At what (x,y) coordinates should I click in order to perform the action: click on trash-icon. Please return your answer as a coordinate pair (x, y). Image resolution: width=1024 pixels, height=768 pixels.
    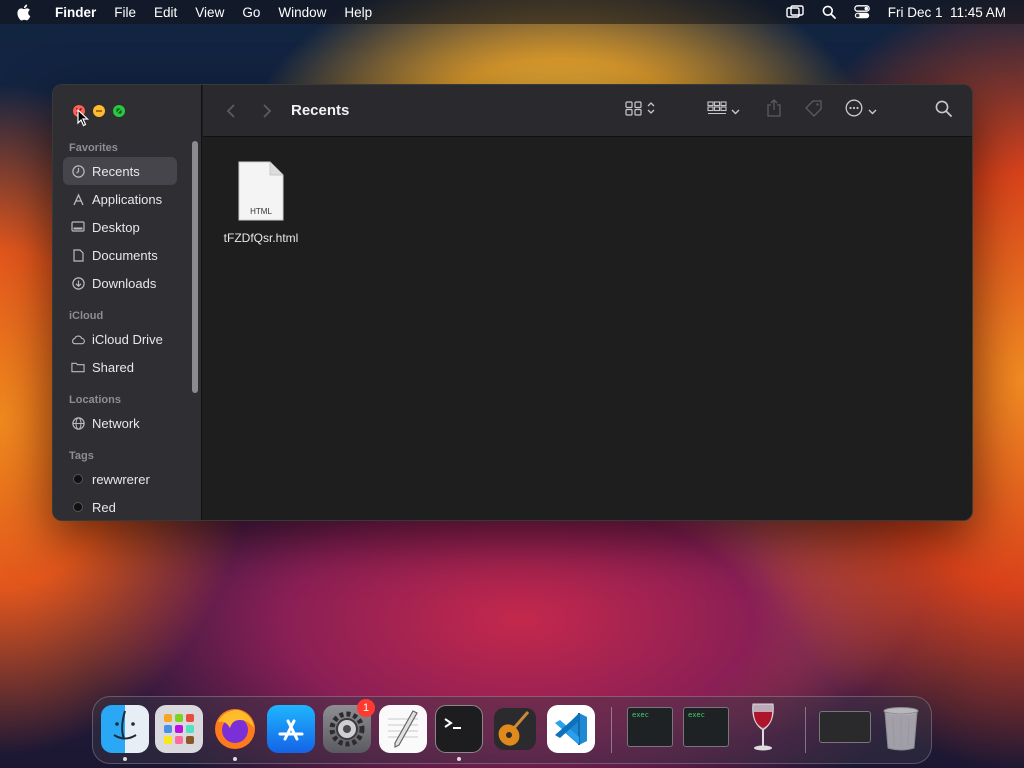
    Looking at the image, I should click on (901, 729).